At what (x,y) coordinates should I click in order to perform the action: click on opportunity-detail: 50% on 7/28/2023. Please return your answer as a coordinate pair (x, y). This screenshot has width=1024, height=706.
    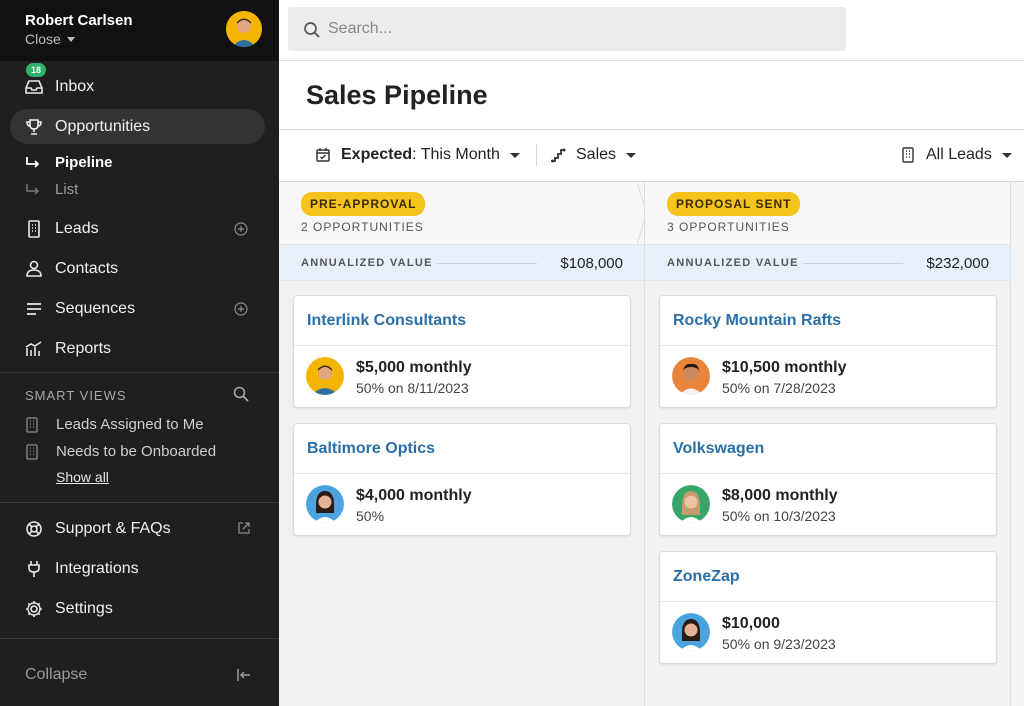
    Looking at the image, I should click on (779, 388).